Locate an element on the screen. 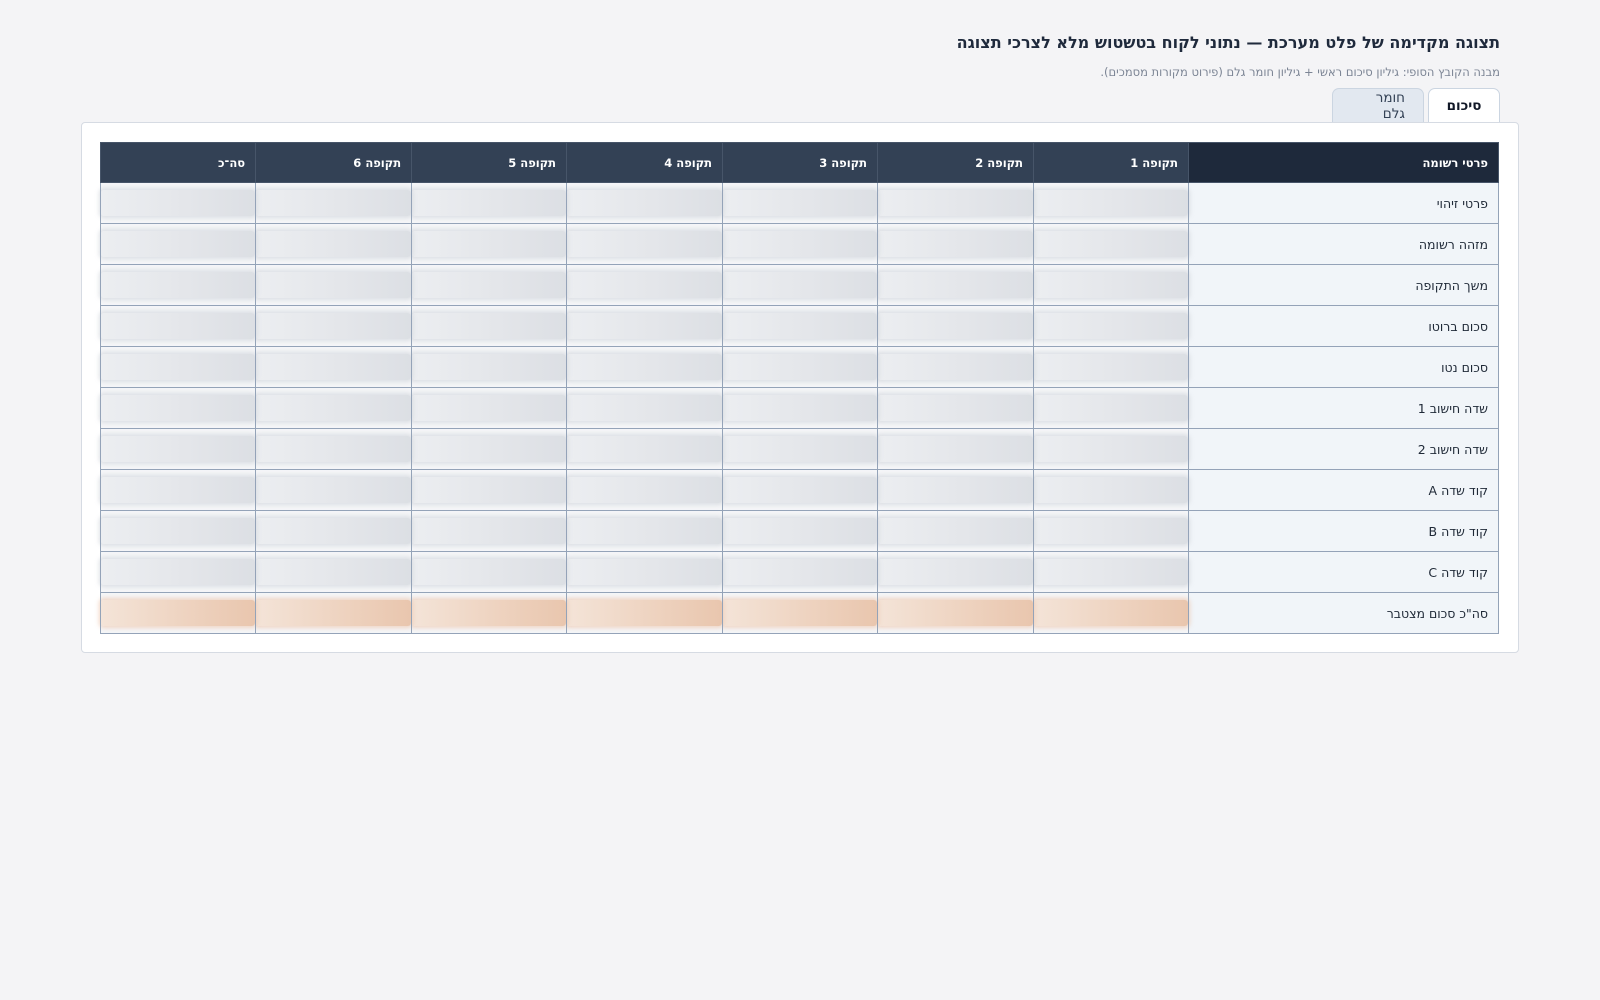  sheet-tabs: סיכום חומר גלם is located at coordinates (1416, 105).